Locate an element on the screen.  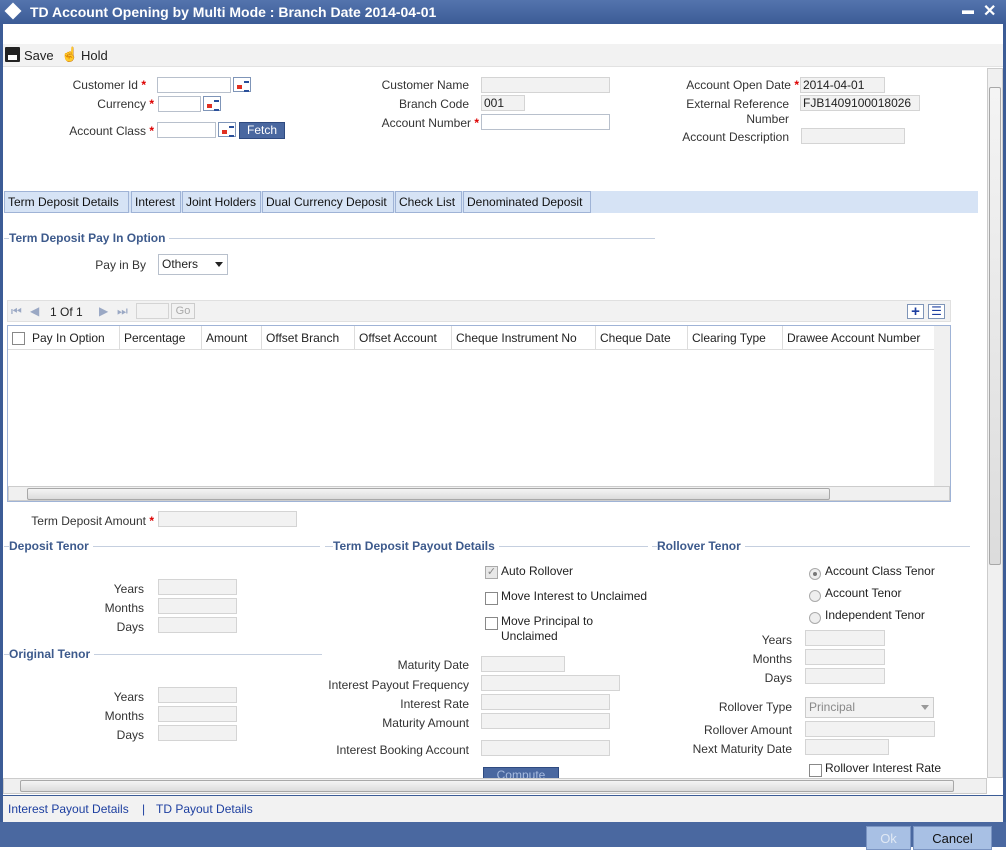
grid-vertical-scrollbar is located at coordinates (942, 406).